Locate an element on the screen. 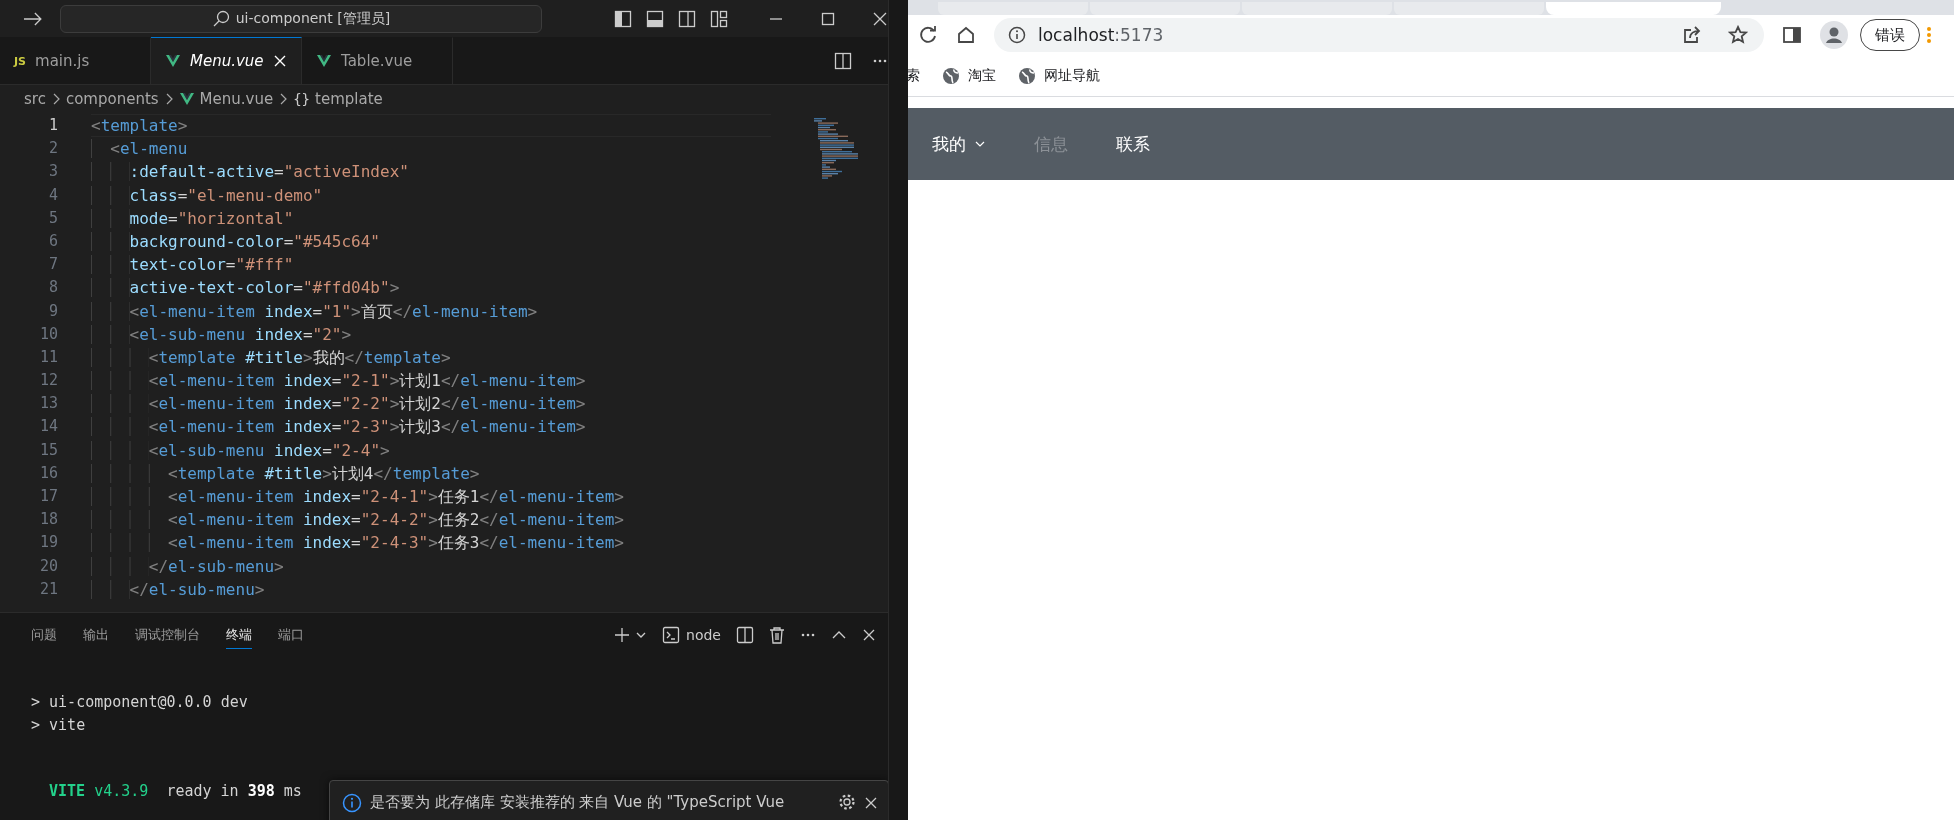 The image size is (1954, 820). address-field: localhost:5173 is located at coordinates (1379, 35).